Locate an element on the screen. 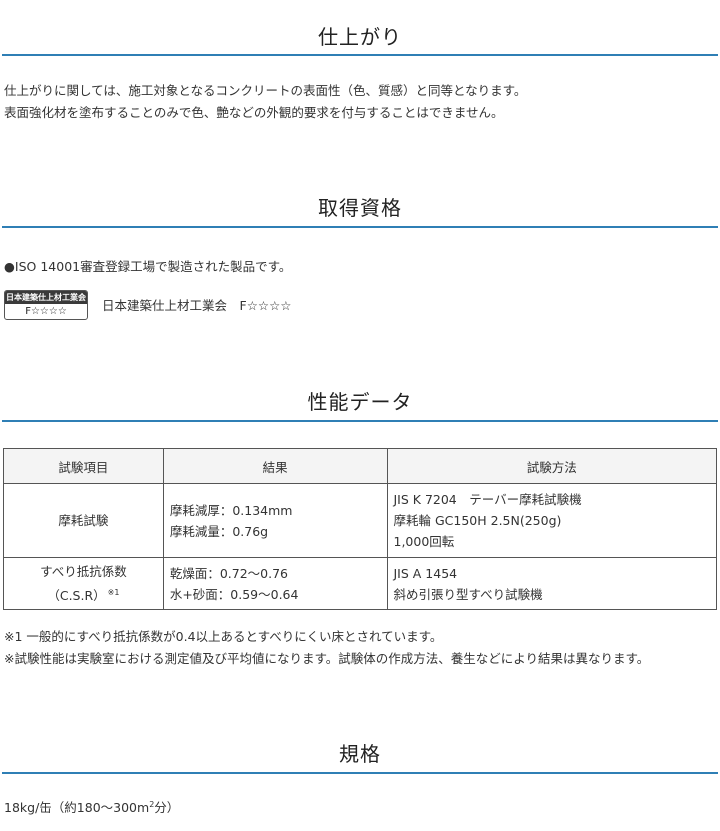  note-line: ※1 一般的にすべり抵抗係数が0.4以上あるとすべりにくい床とされています。 is located at coordinates (223, 636).